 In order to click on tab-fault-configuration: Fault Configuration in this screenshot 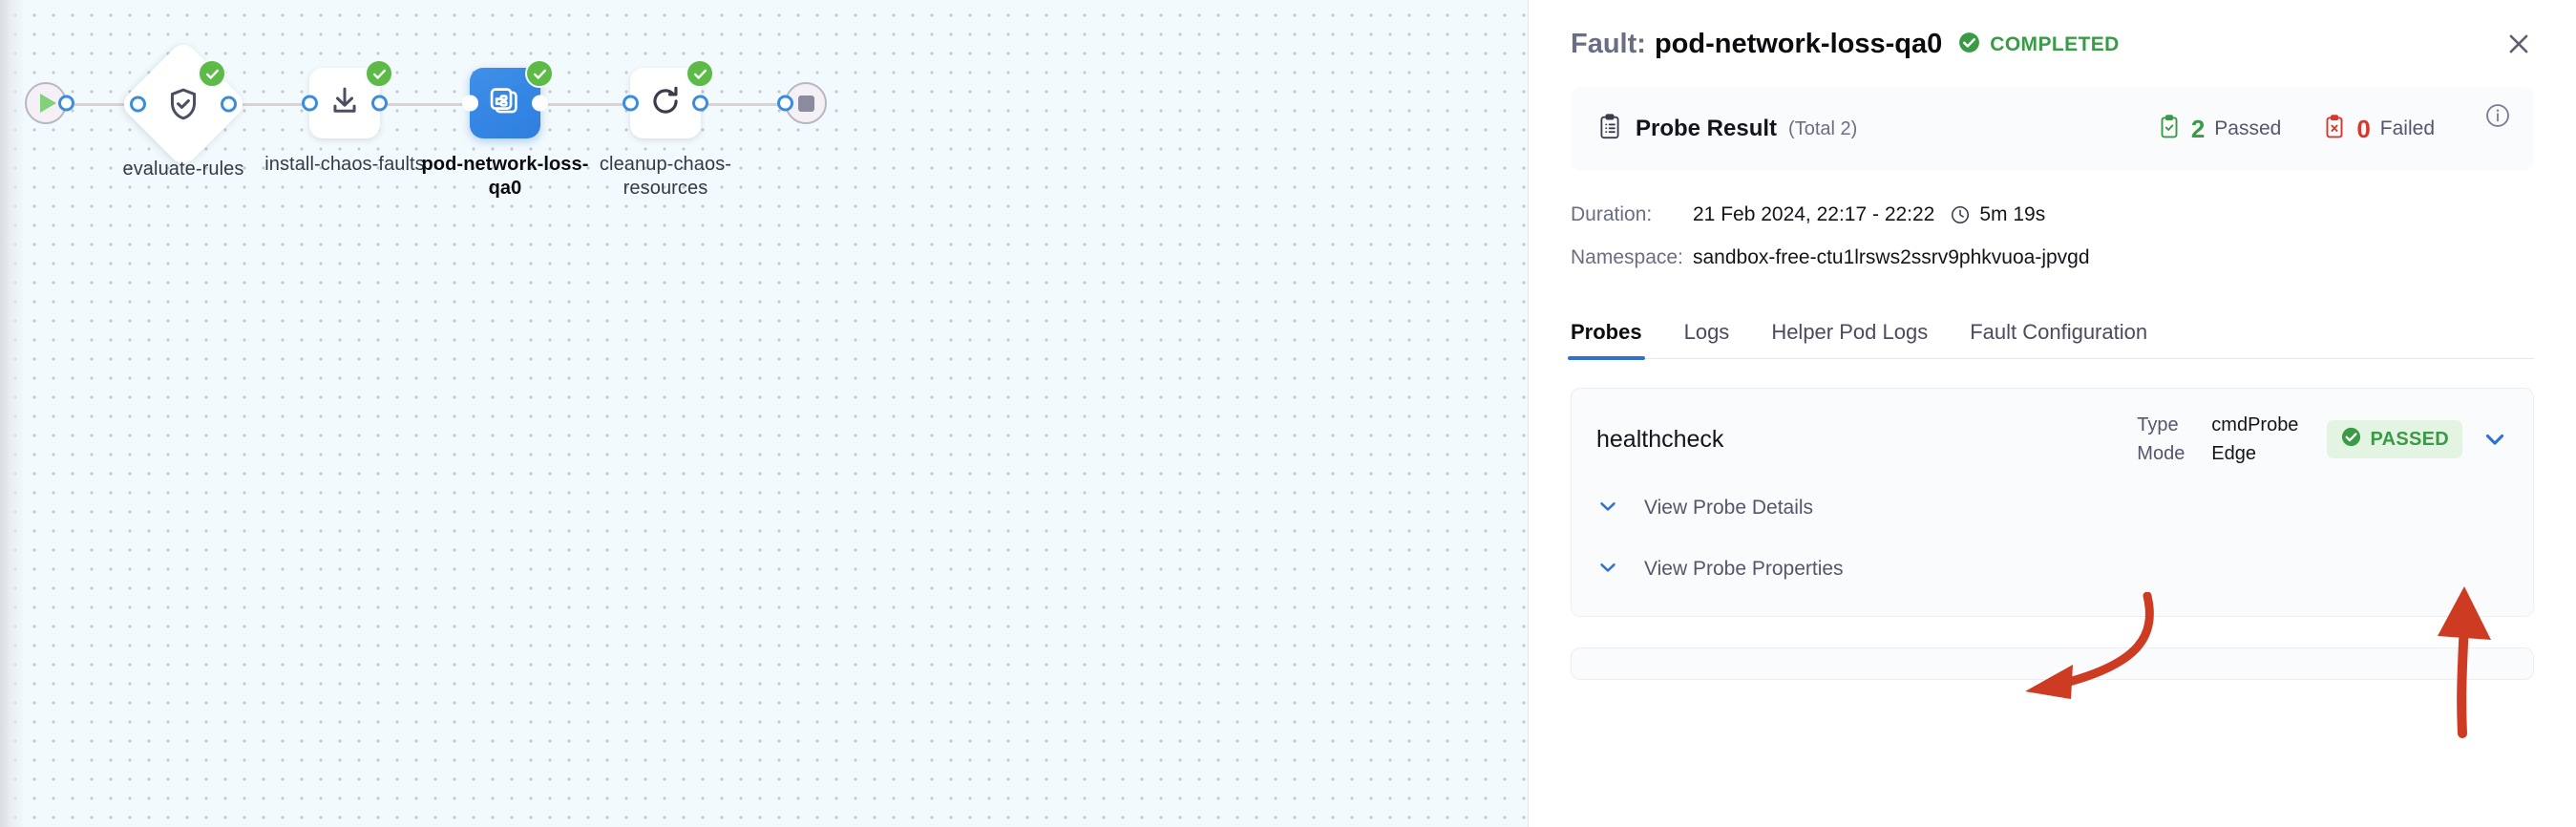, I will do `click(2058, 339)`.